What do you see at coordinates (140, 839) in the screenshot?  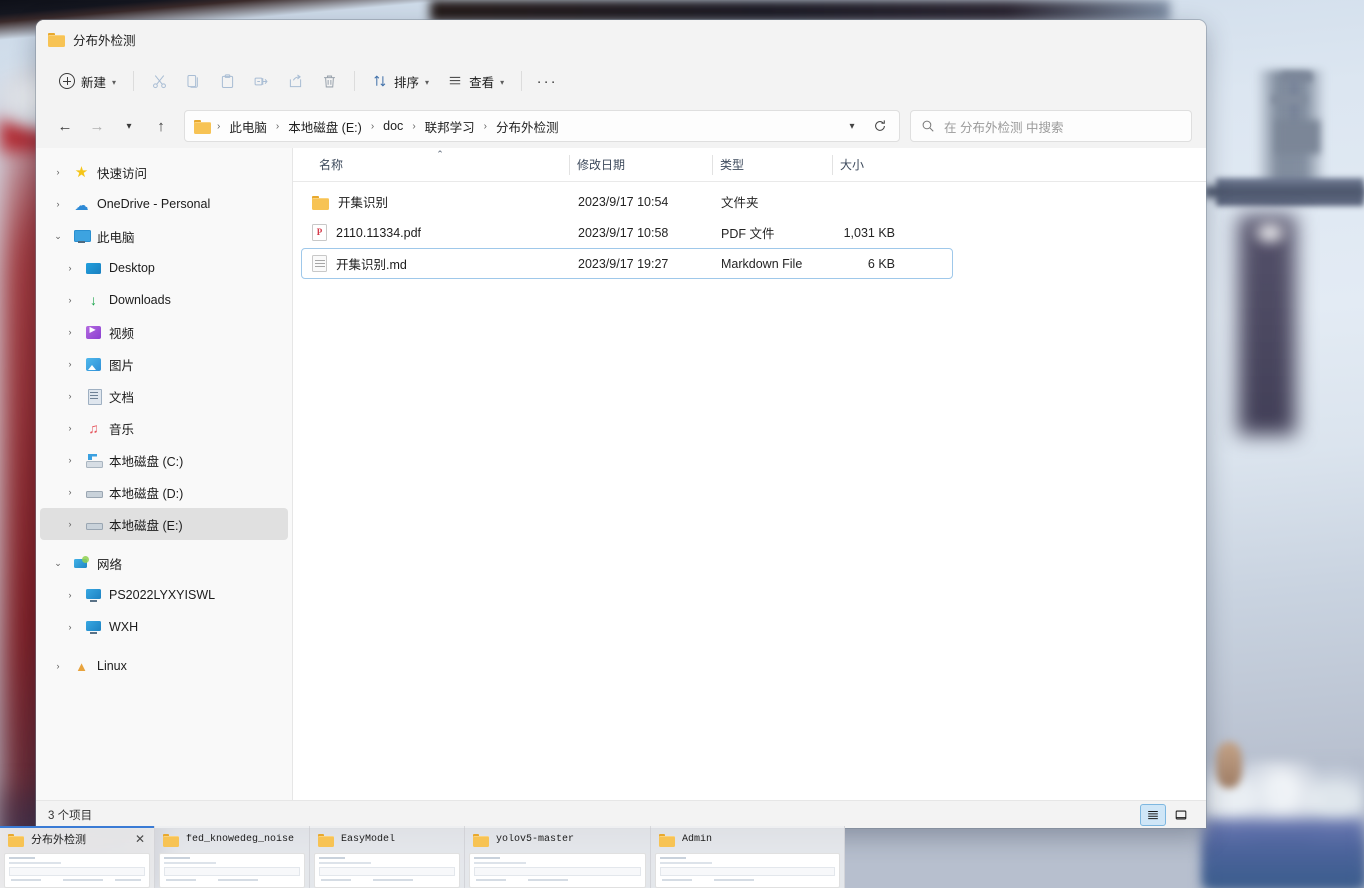 I see `close-icon: ✕` at bounding box center [140, 839].